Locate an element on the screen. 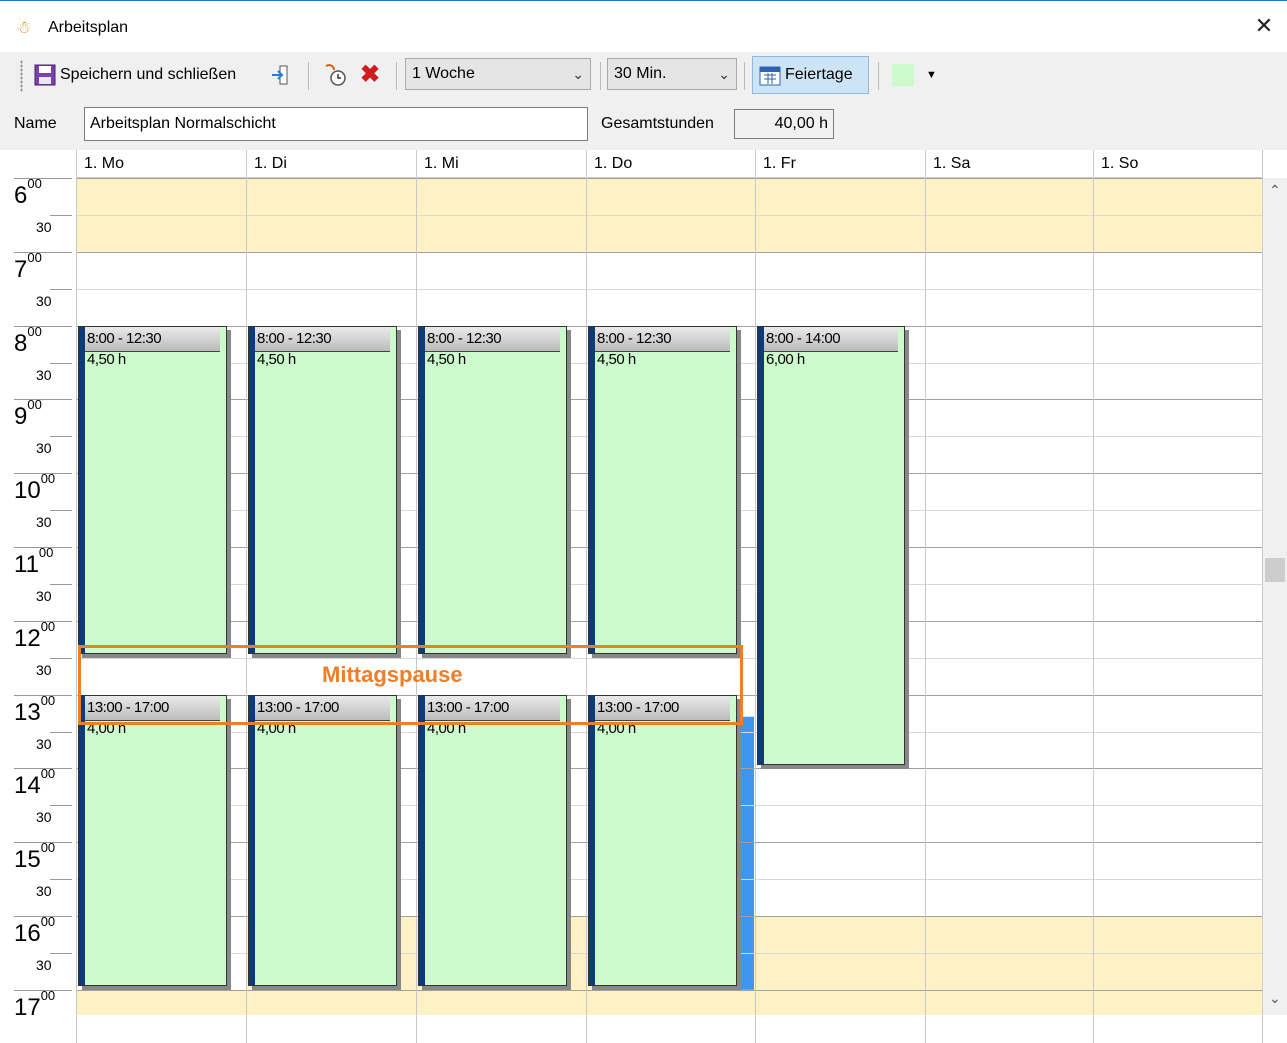 The height and width of the screenshot is (1043, 1287). scroll-thumb is located at coordinates (1275, 570).